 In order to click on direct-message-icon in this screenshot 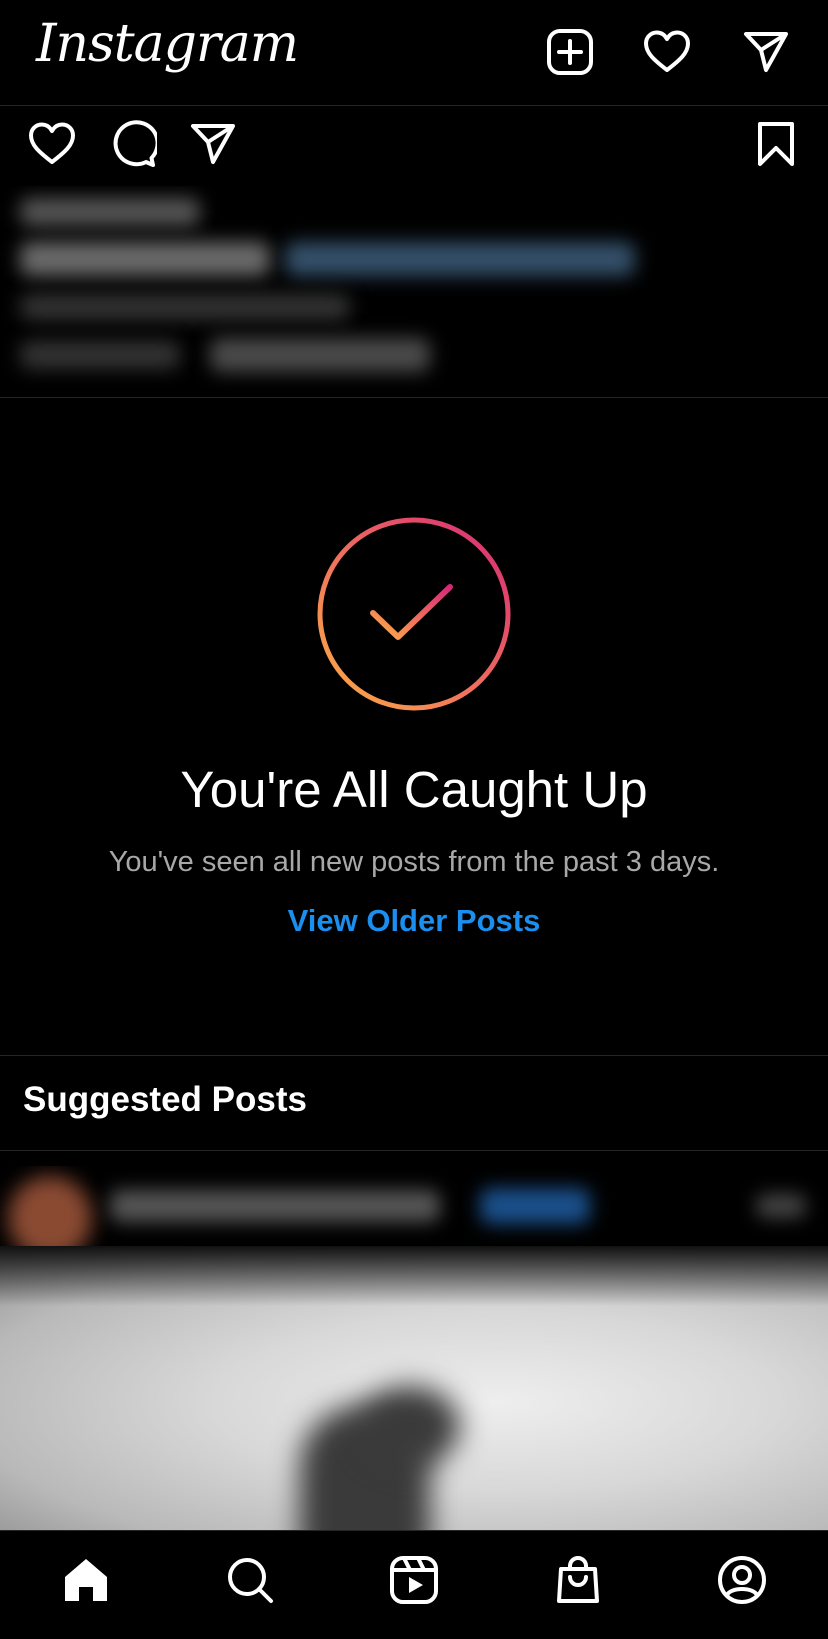, I will do `click(766, 52)`.